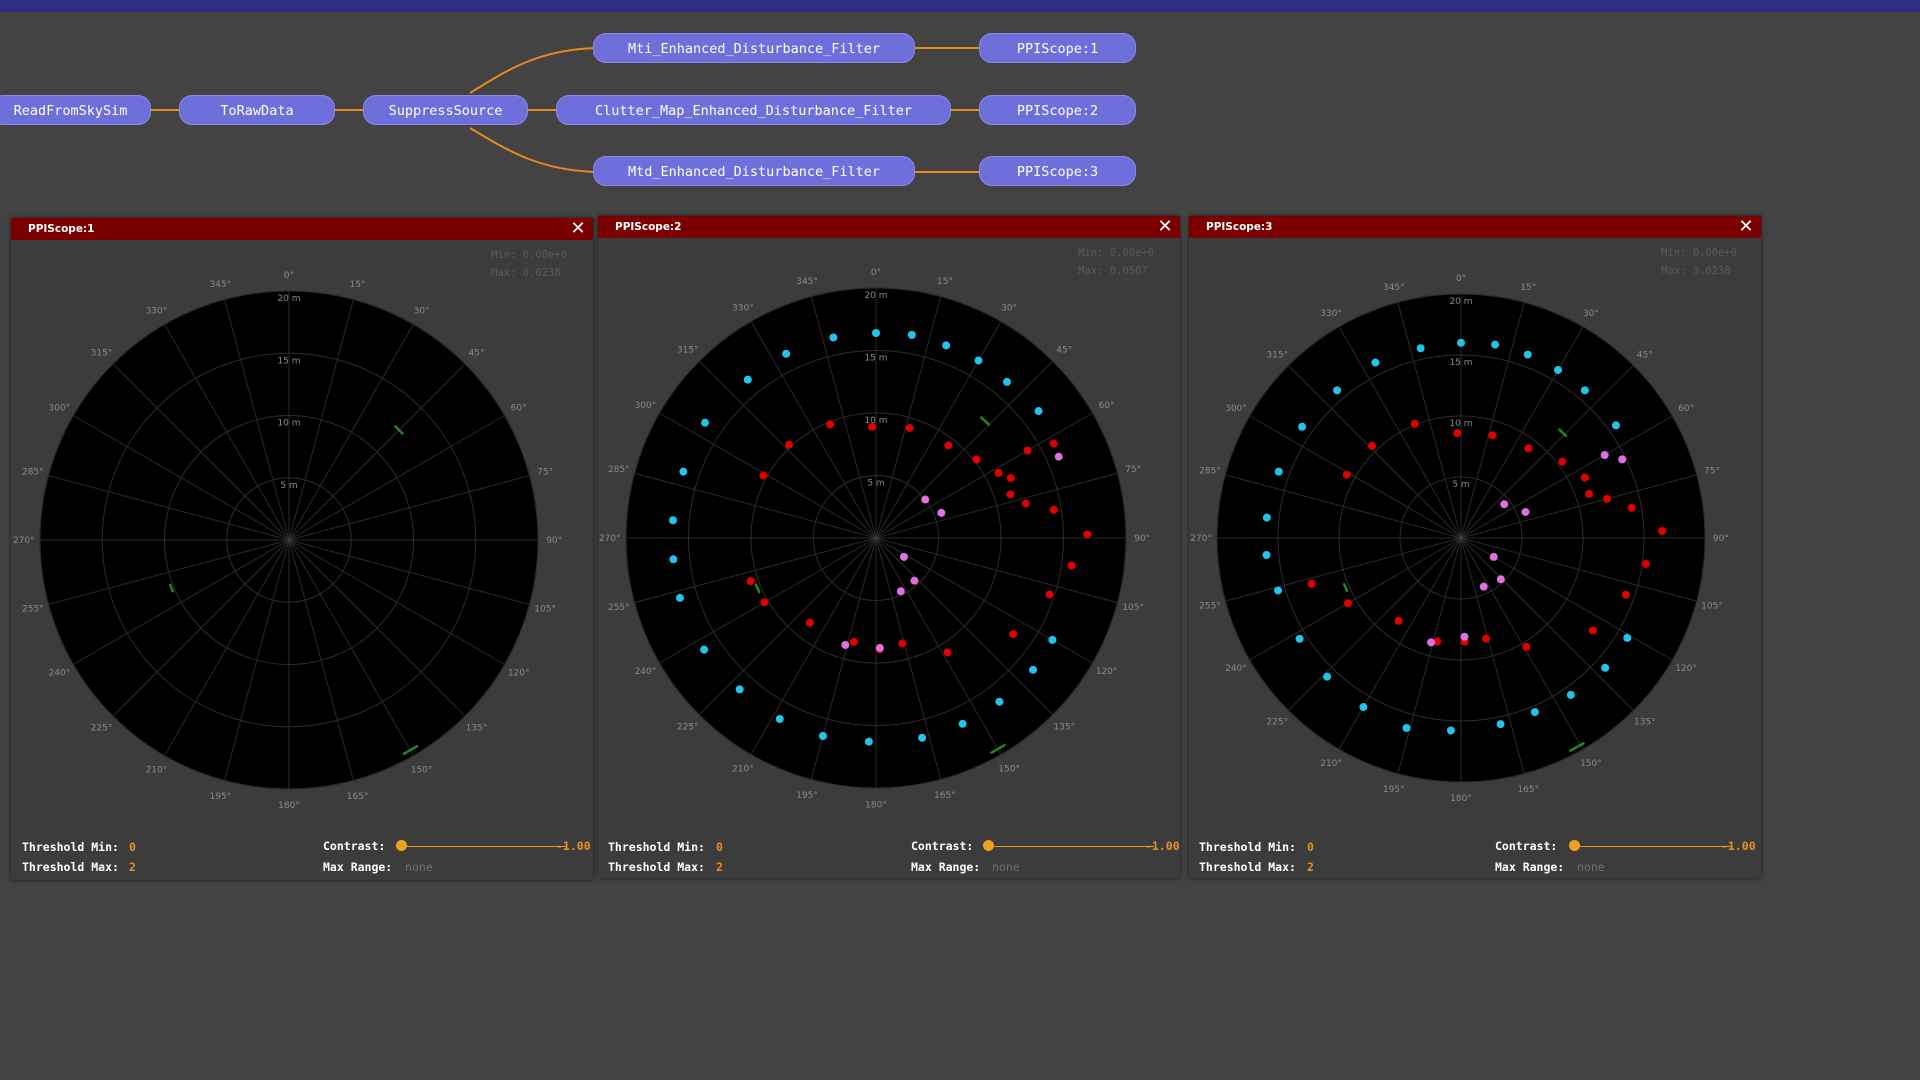 Image resolution: width=1920 pixels, height=1080 pixels. What do you see at coordinates (875, 484) in the screenshot?
I see `range-label: 5 m` at bounding box center [875, 484].